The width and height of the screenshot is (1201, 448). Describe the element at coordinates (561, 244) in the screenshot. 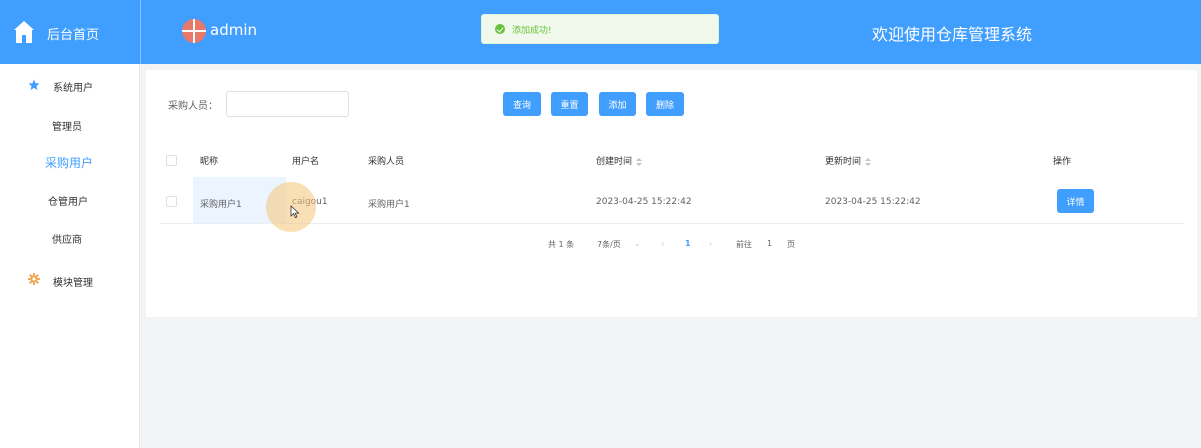

I see `pagination-total: 共 1 条` at that location.